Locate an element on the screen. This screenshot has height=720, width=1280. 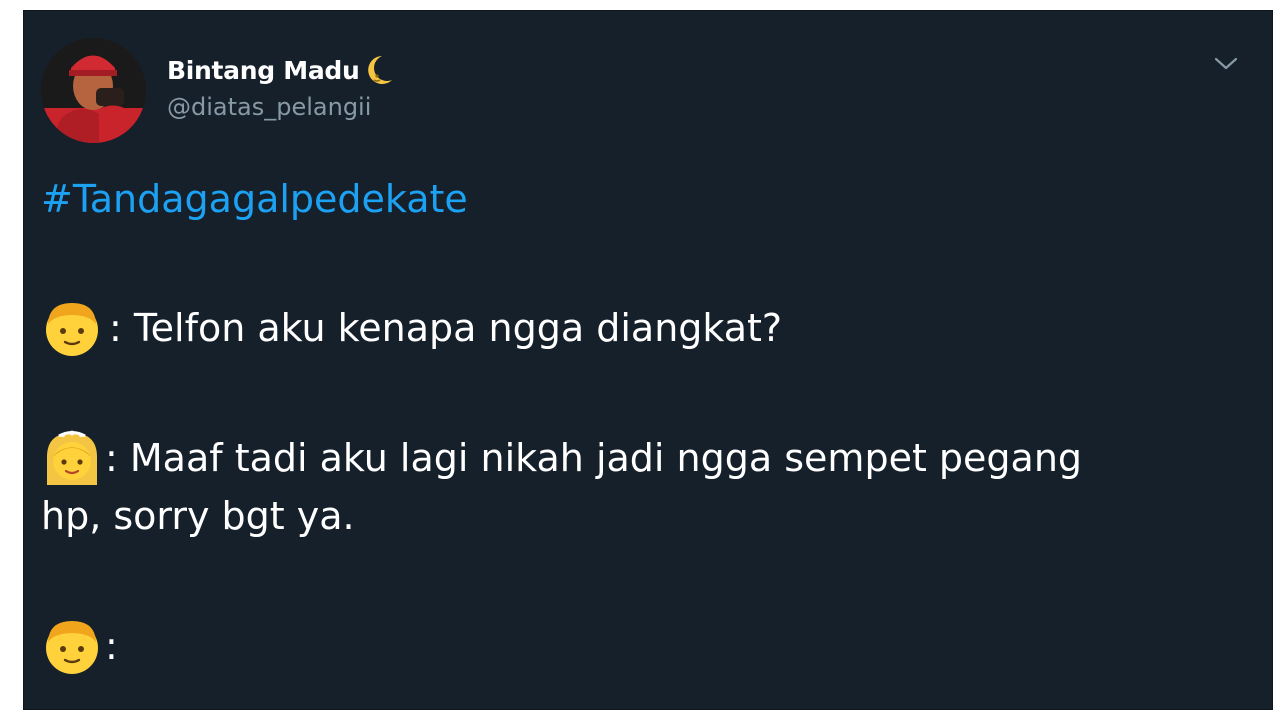
user-handle: @diatas_pelangii is located at coordinates (269, 107).